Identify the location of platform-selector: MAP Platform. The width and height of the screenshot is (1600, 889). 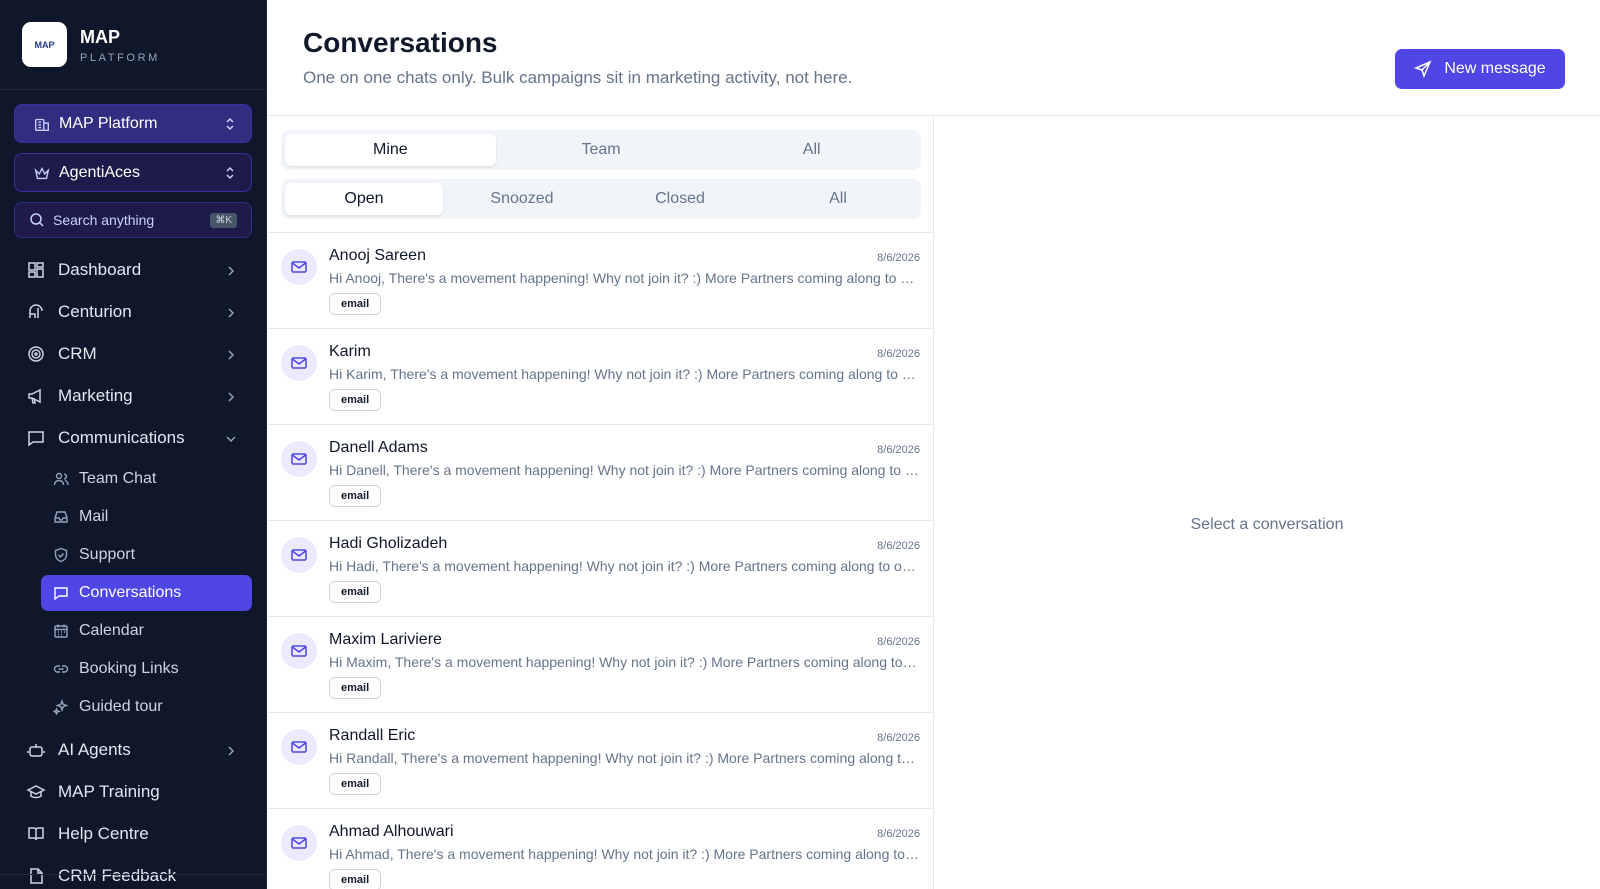
(133, 123).